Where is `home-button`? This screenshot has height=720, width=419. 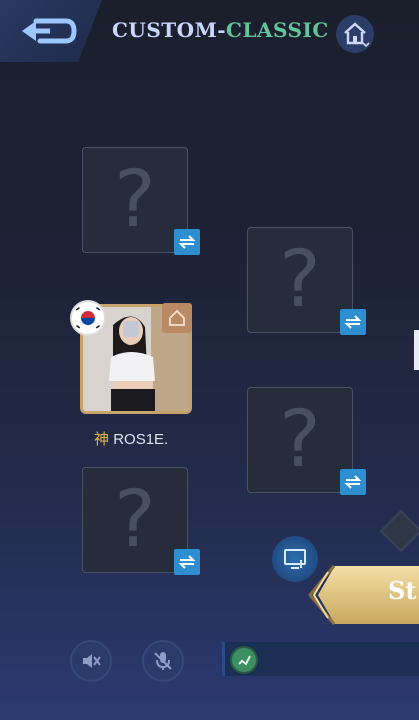
home-button is located at coordinates (355, 34).